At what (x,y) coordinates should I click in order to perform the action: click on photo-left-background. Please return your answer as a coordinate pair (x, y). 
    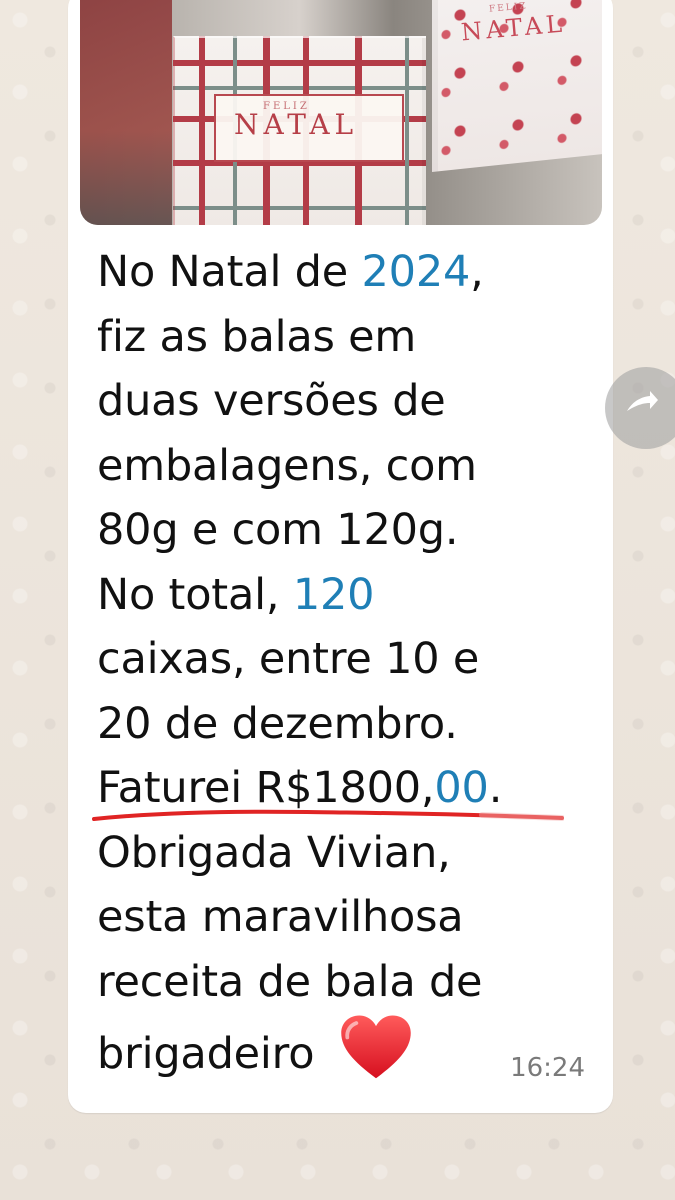
    Looking at the image, I should click on (126, 112).